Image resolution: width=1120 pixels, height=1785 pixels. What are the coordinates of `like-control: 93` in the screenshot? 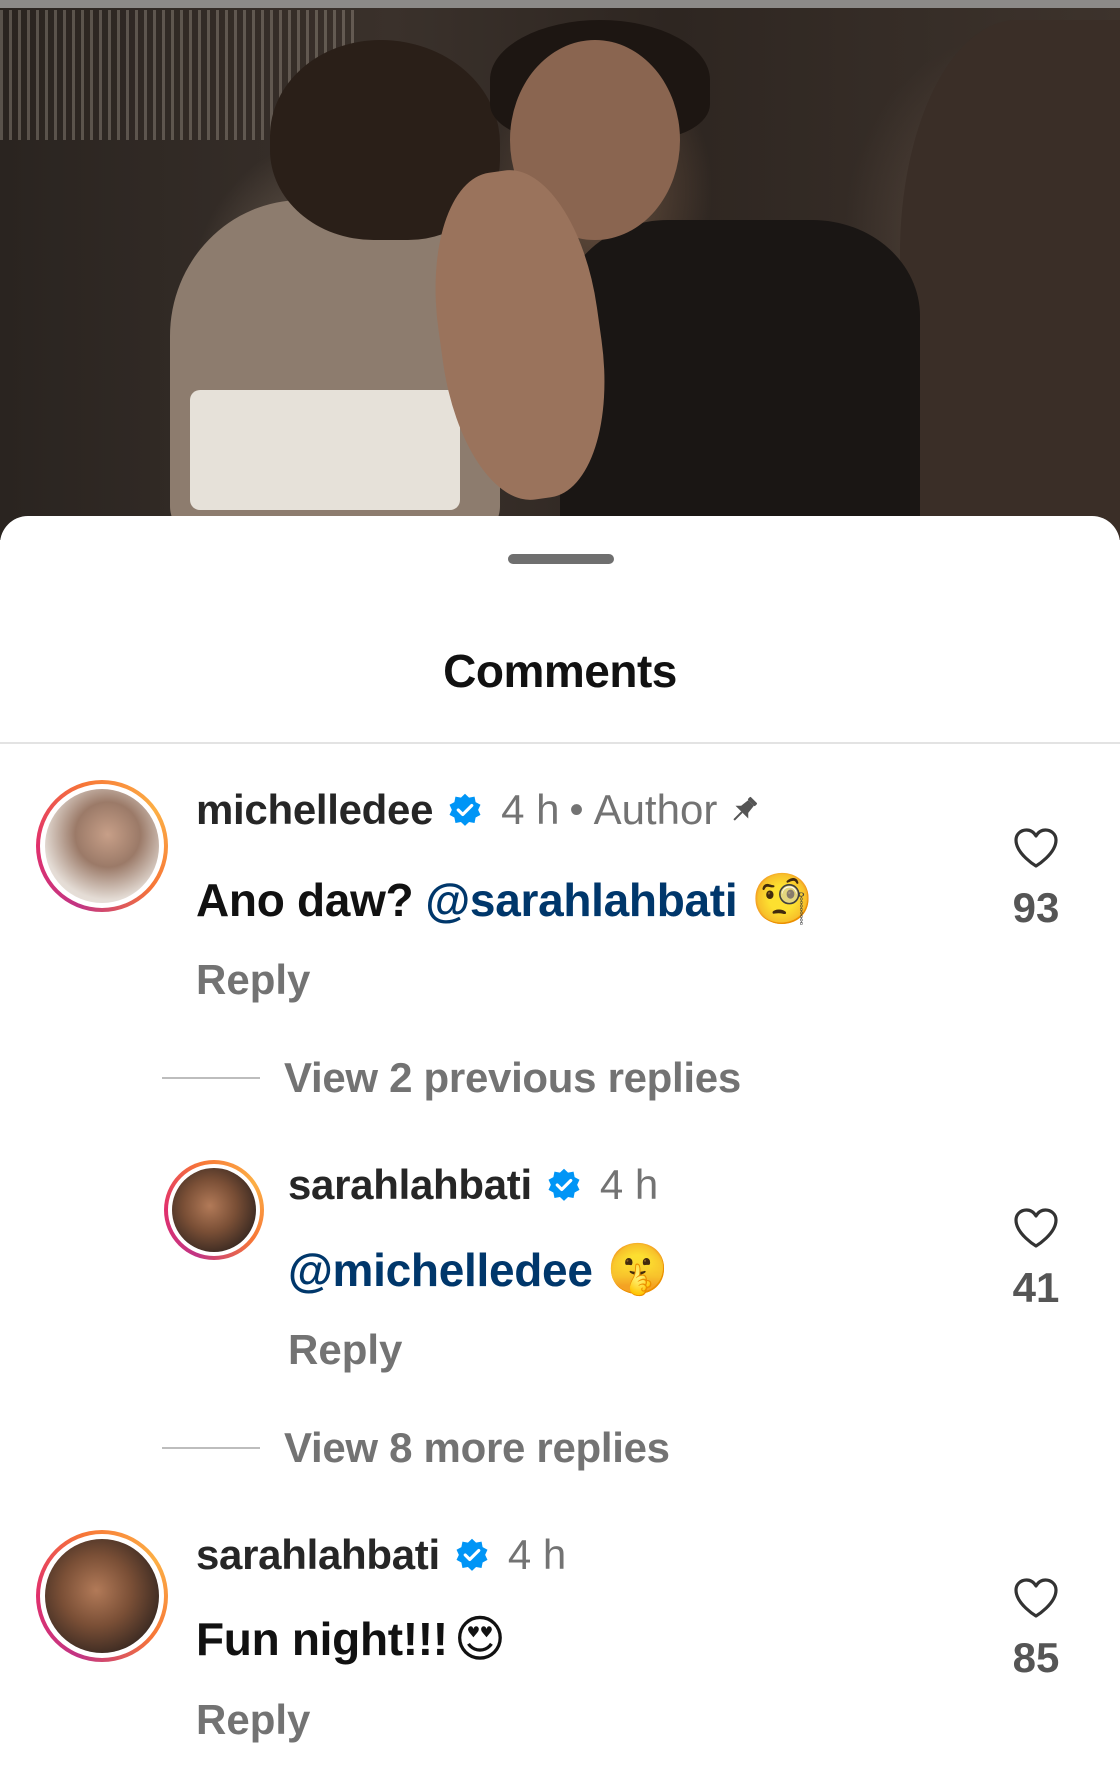 It's located at (1036, 879).